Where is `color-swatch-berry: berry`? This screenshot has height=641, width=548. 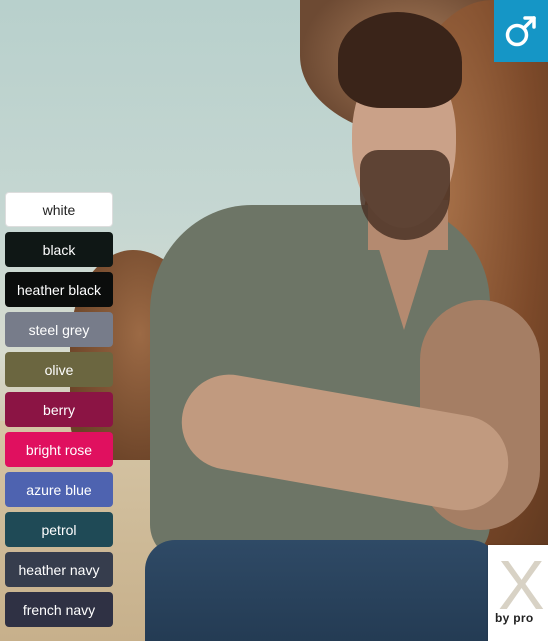 color-swatch-berry: berry is located at coordinates (59, 409).